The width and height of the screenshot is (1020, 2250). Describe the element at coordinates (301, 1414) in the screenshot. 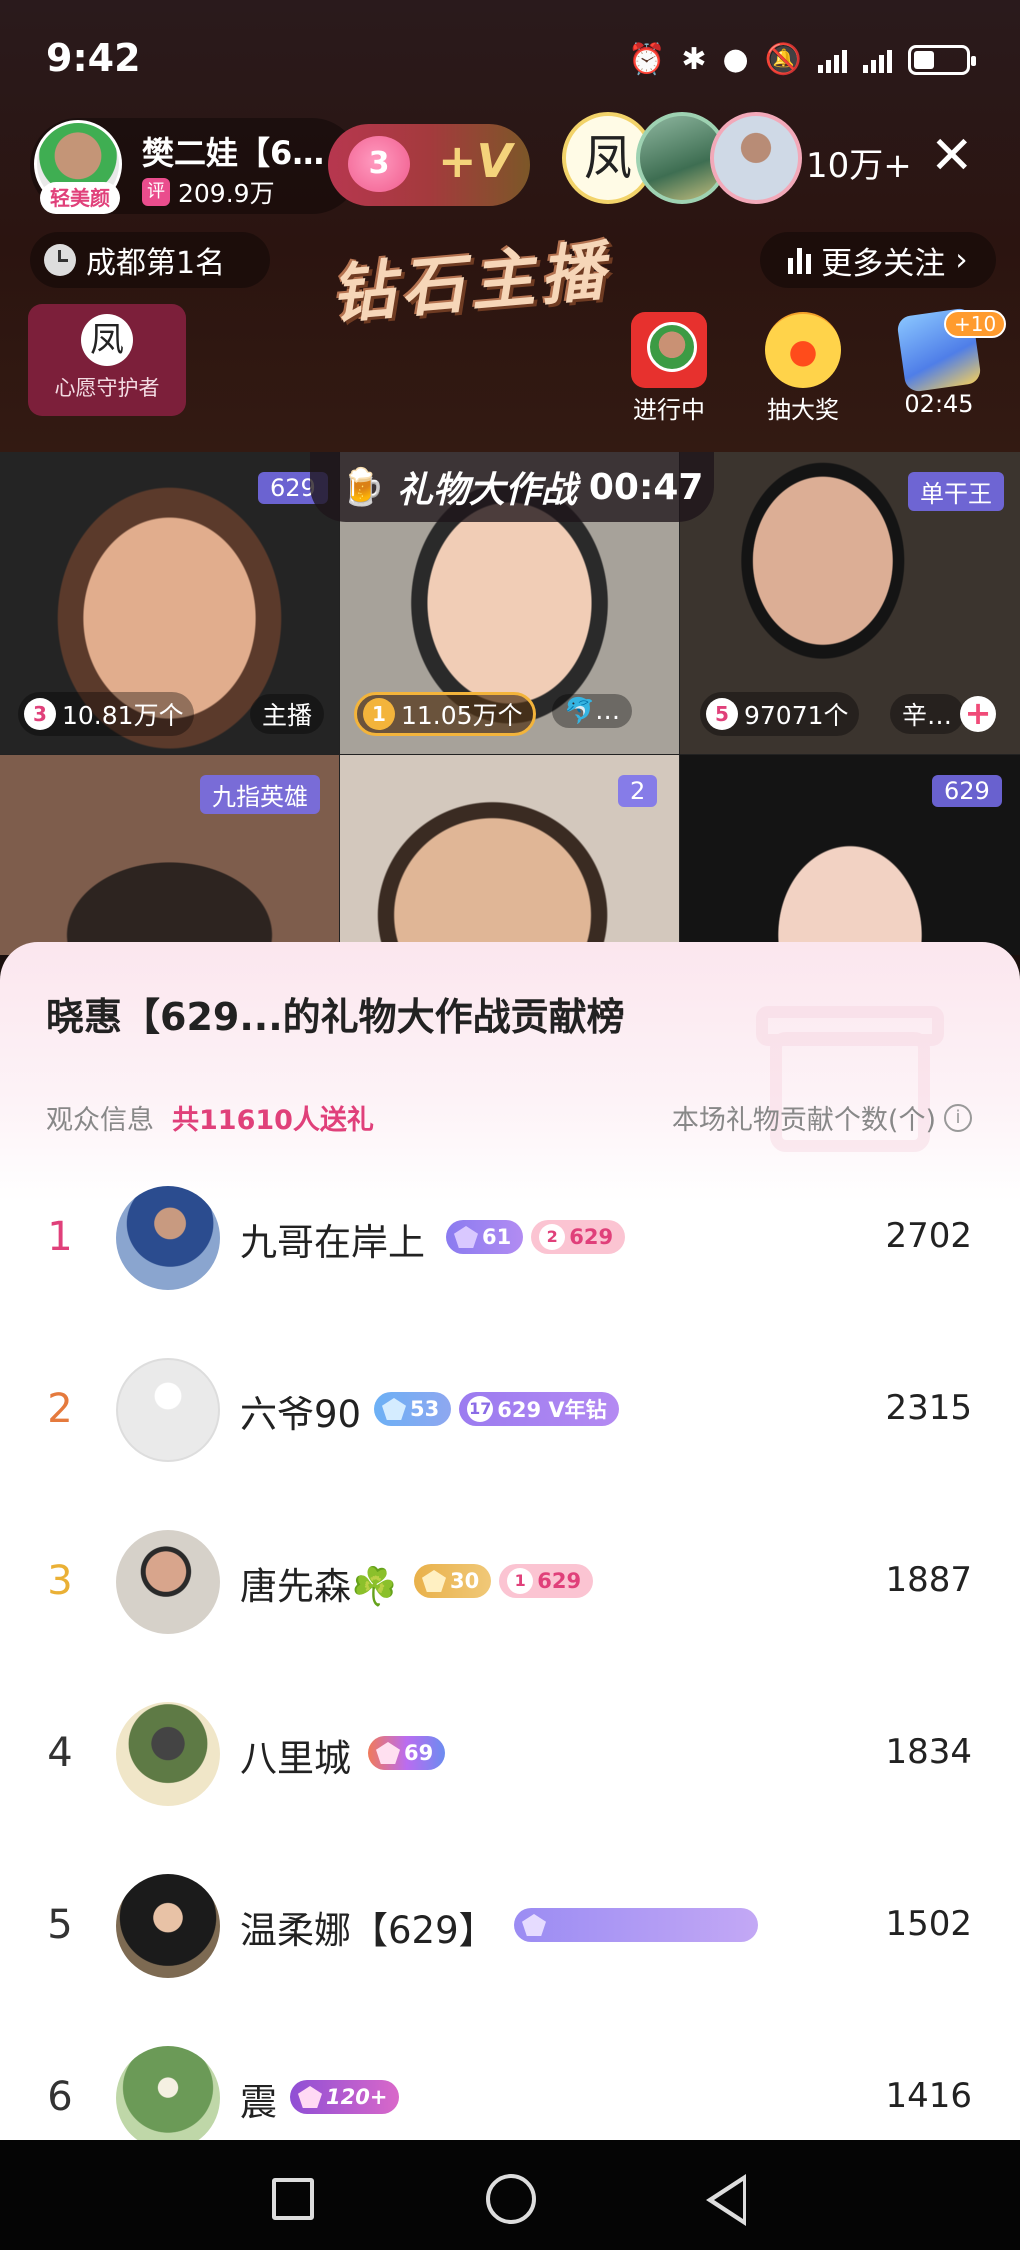

I see `user-name: 六爷90` at that location.